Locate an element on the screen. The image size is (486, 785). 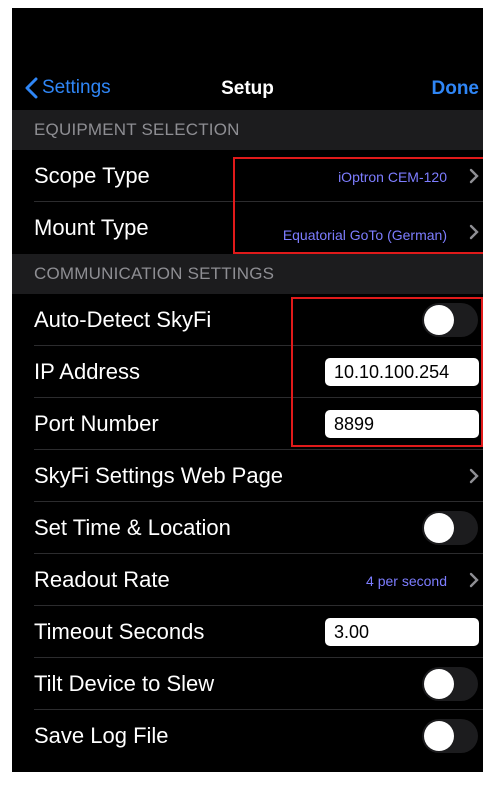
set-time-toggle is located at coordinates (450, 528).